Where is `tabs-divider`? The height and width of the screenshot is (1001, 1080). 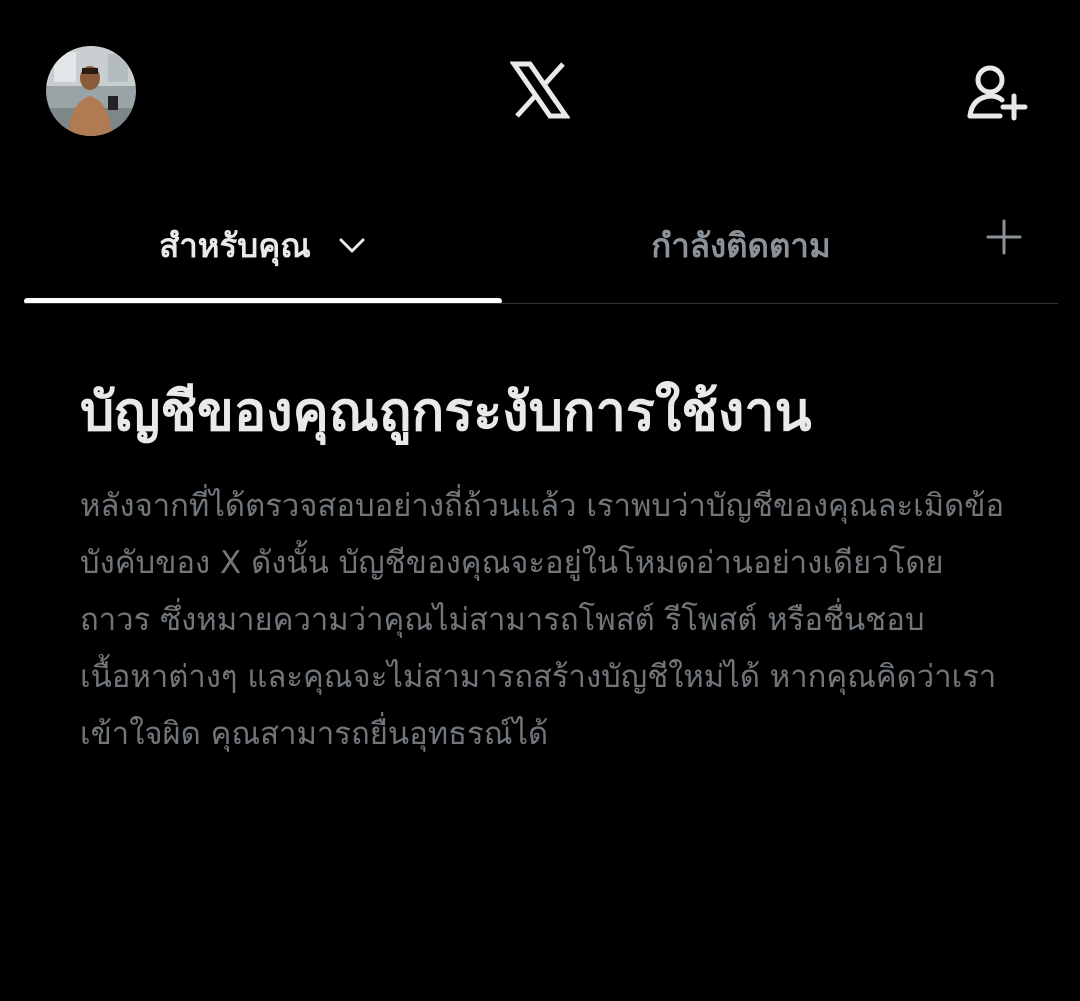 tabs-divider is located at coordinates (541, 303).